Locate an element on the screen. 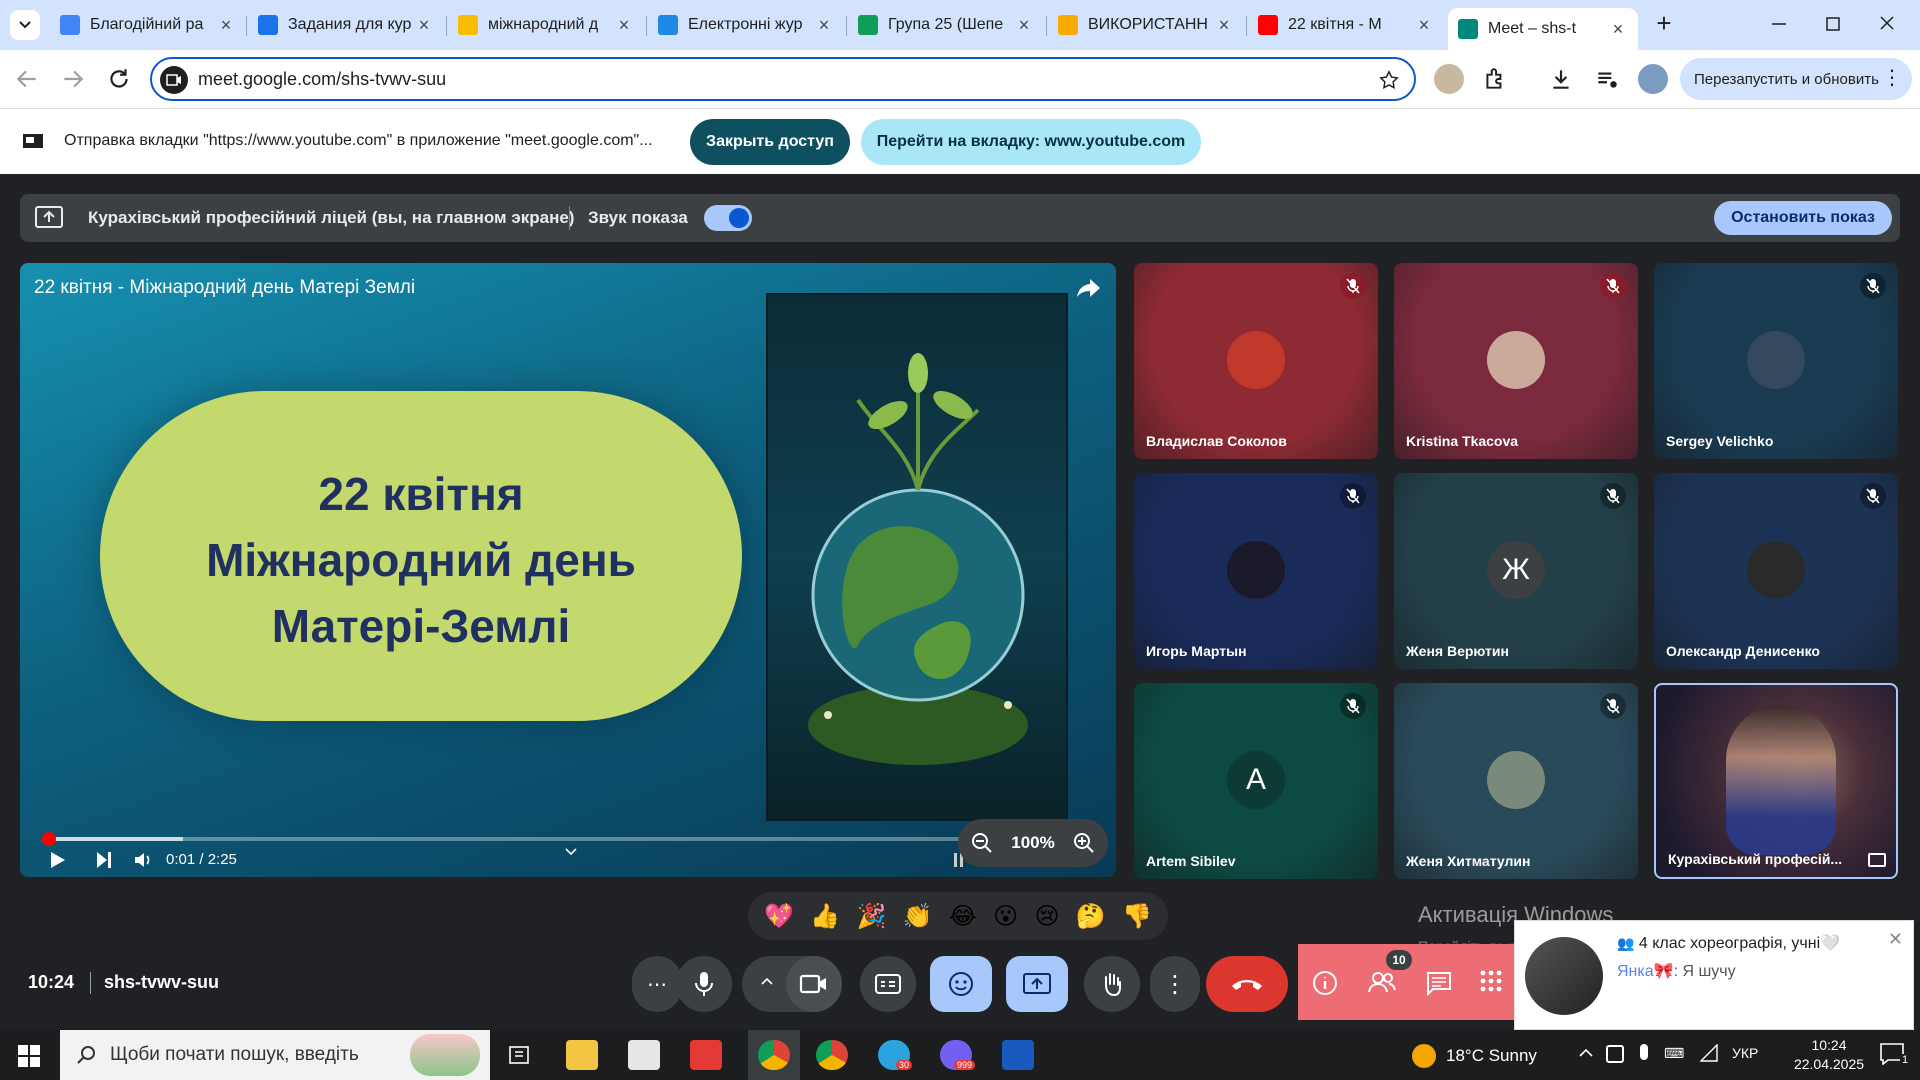  share-sound-toggle is located at coordinates (728, 218).